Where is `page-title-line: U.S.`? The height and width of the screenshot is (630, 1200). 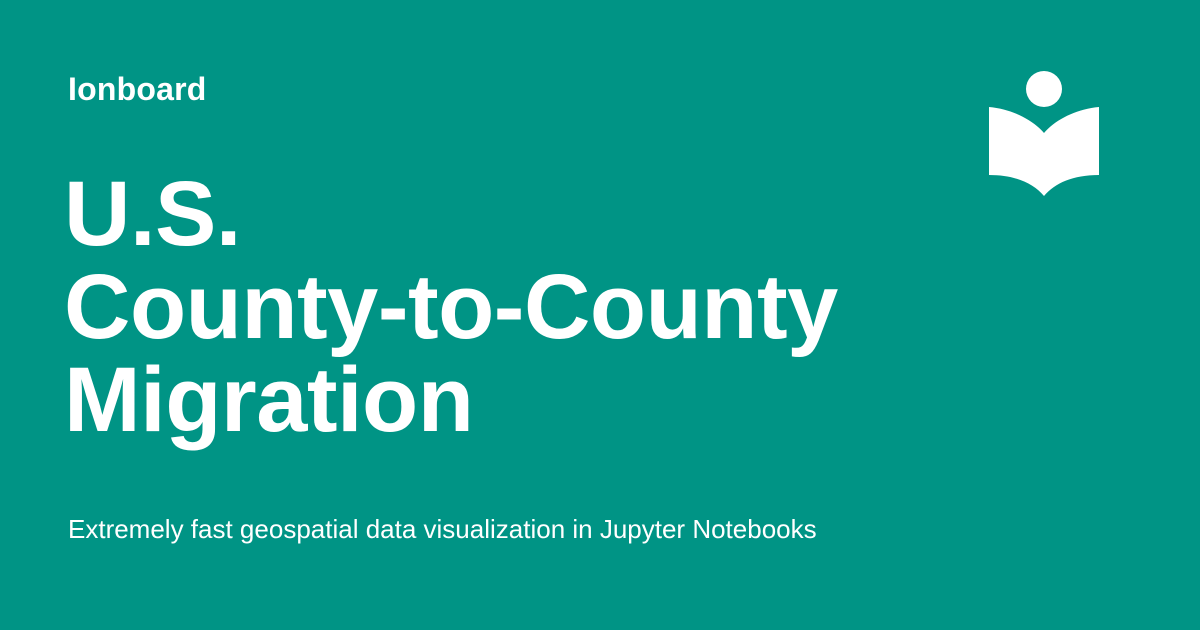
page-title-line: U.S. is located at coordinates (152, 214).